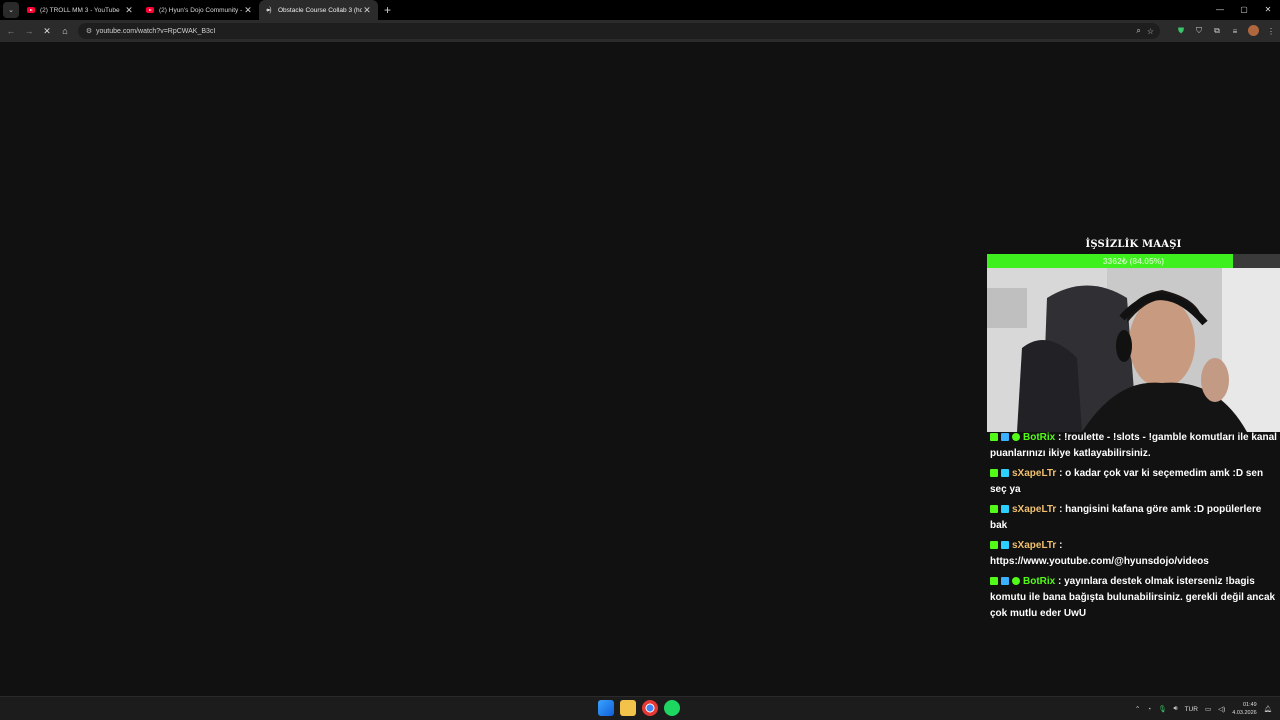  I want to click on tab-troll-mm3: (2) TROLL MM 3 - YouTube ✕, so click(80, 10).